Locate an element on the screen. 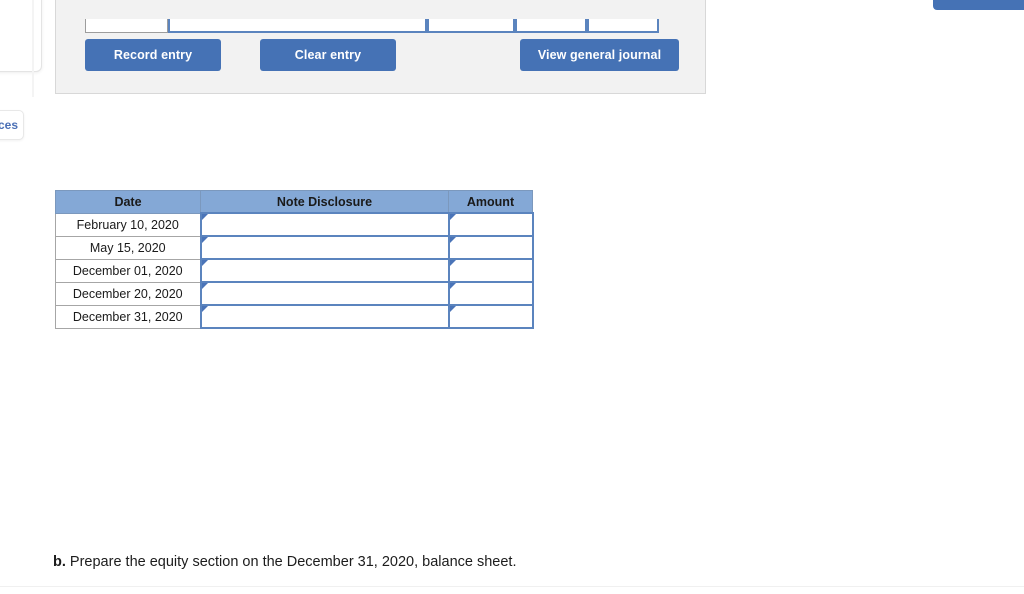  clear-entry-button: Clear entry is located at coordinates (328, 55).